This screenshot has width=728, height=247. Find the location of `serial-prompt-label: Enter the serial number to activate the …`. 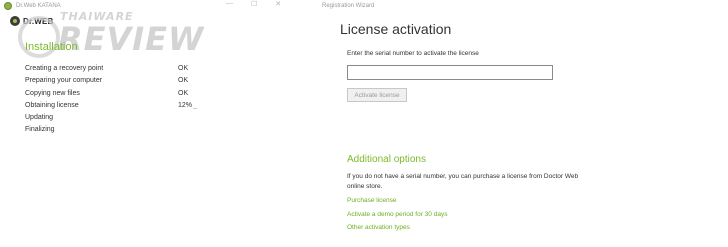

serial-prompt-label: Enter the serial number to activate the … is located at coordinates (413, 53).